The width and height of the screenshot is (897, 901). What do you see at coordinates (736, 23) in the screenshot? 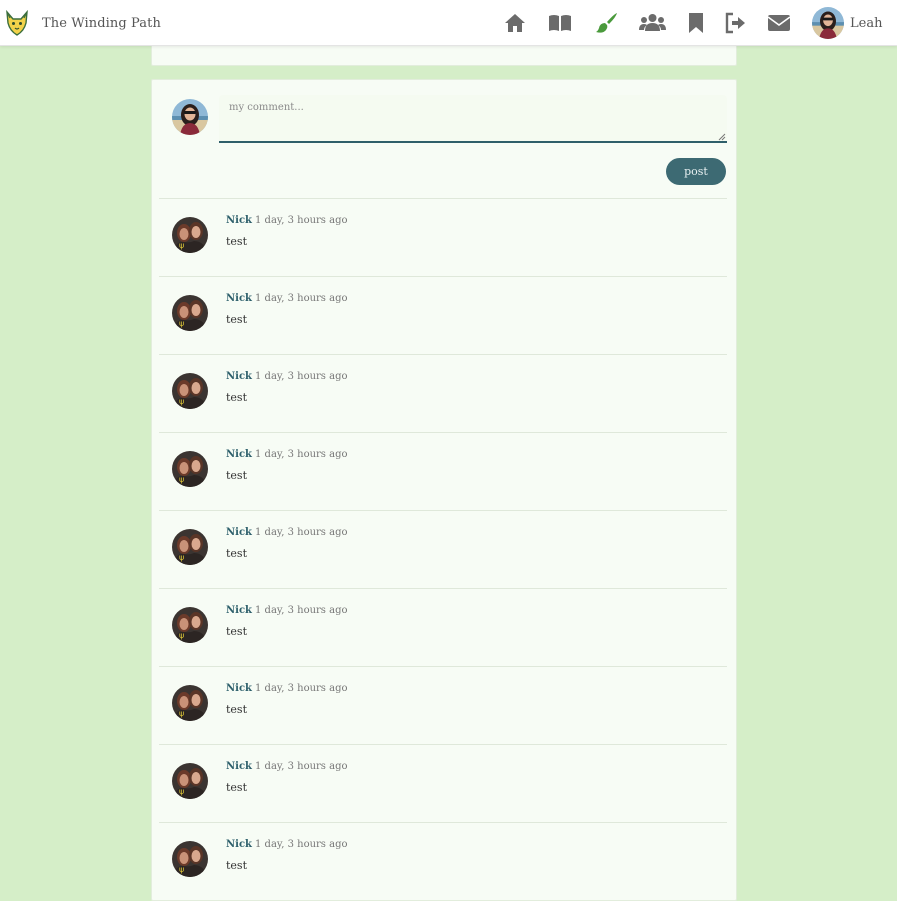
I see `sign-out-icon` at bounding box center [736, 23].